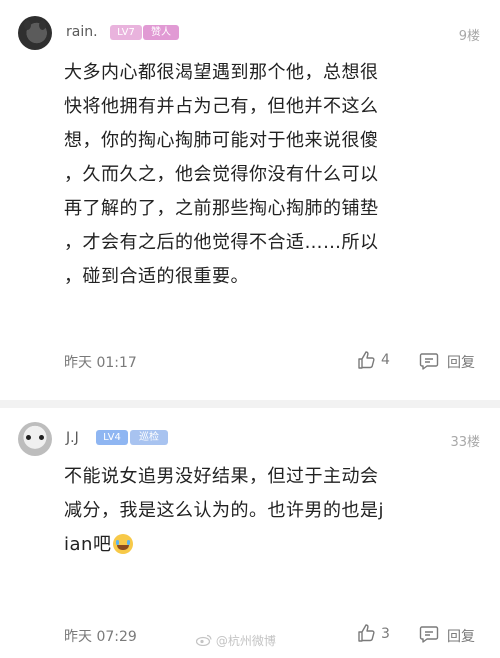  What do you see at coordinates (100, 637) in the screenshot?
I see `timestamp: 昨天 07:29` at bounding box center [100, 637].